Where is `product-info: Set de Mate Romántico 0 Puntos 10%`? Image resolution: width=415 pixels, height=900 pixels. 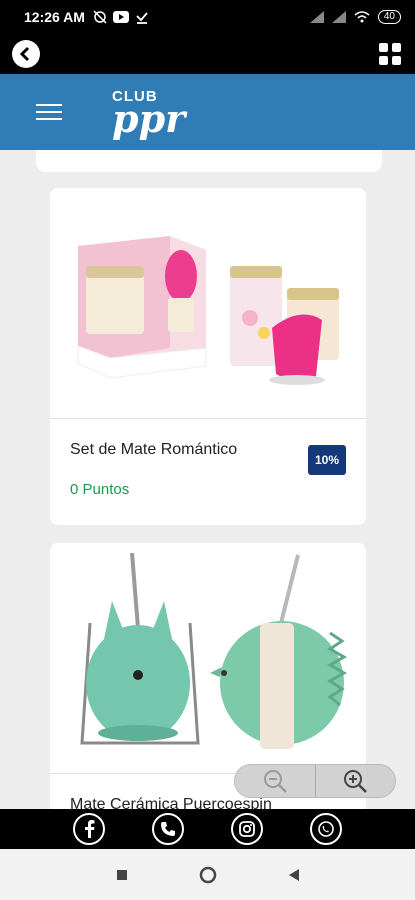
product-info: Set de Mate Romántico 0 Puntos 10% is located at coordinates (208, 458).